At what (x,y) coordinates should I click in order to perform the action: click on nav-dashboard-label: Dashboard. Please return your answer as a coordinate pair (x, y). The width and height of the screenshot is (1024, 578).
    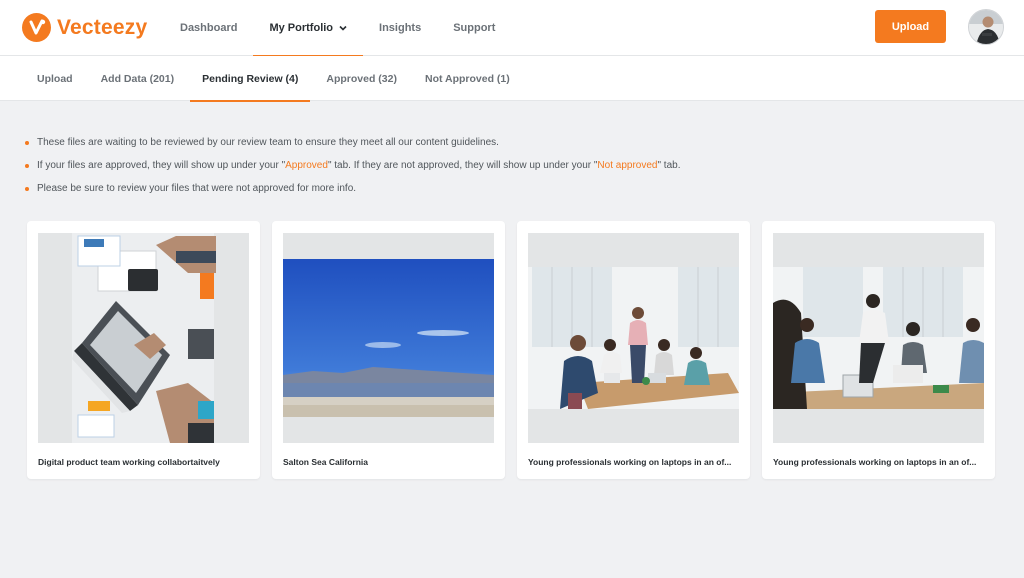
    Looking at the image, I should click on (209, 28).